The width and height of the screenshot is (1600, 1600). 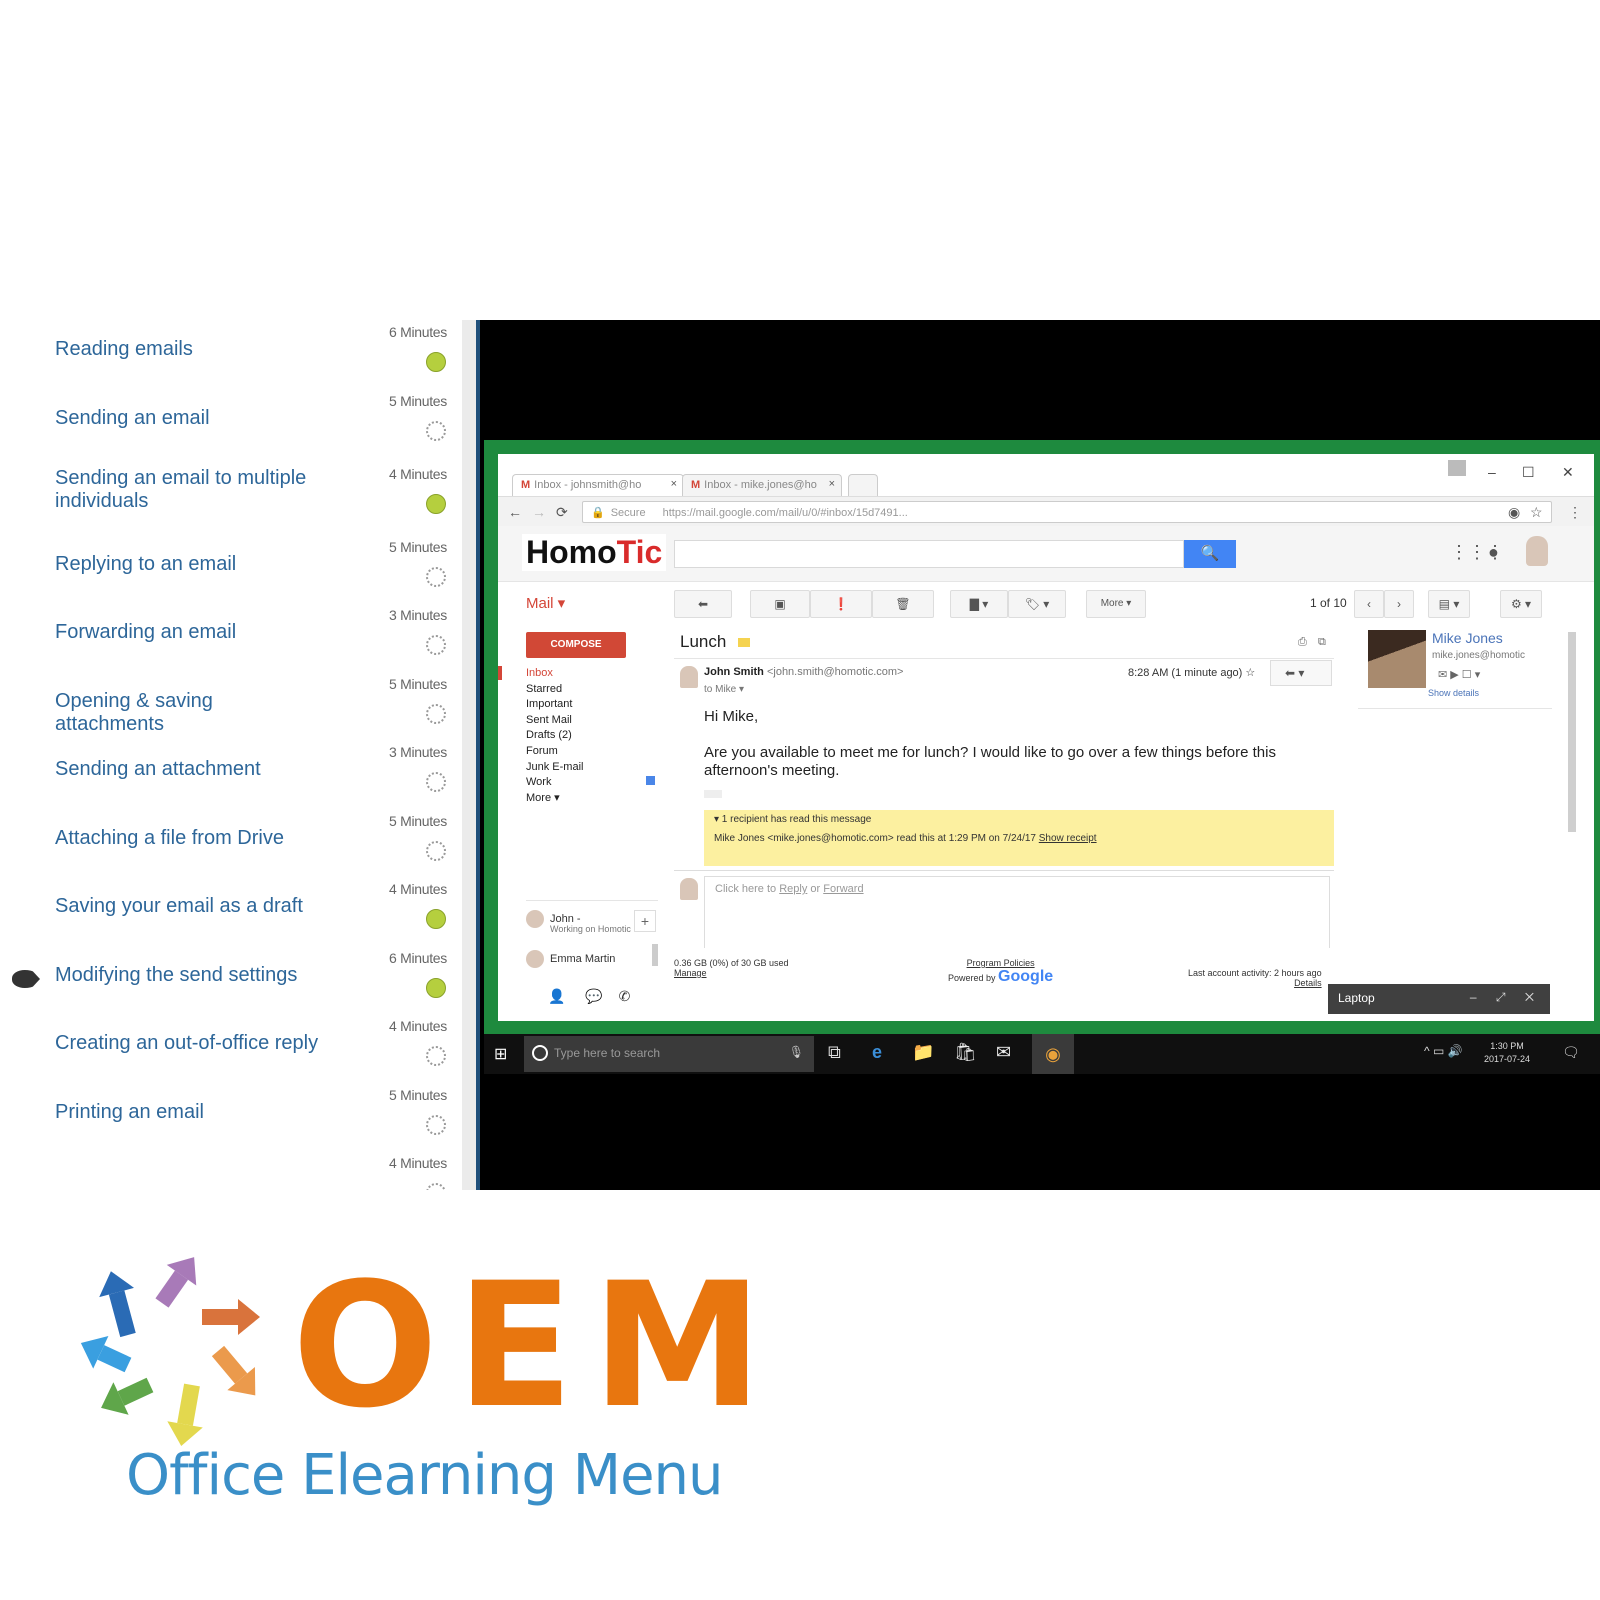 What do you see at coordinates (762, 485) in the screenshot?
I see `browser-tab-2: M Inbox - mike.jones@ho ×` at bounding box center [762, 485].